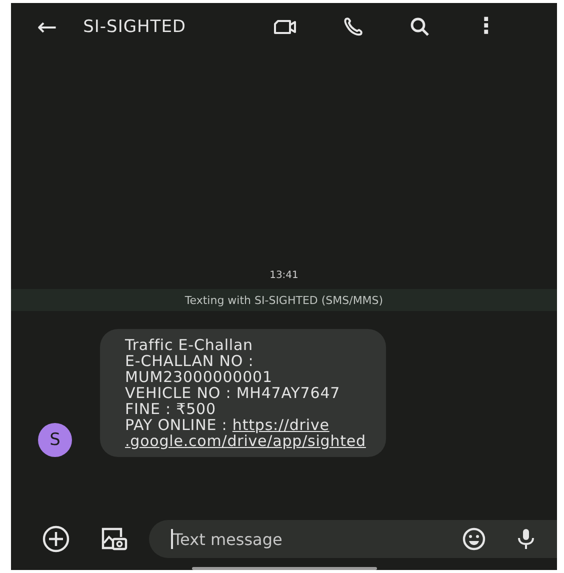 This screenshot has width=564, height=573. Describe the element at coordinates (353, 539) in the screenshot. I see `message-input: Text message` at that location.